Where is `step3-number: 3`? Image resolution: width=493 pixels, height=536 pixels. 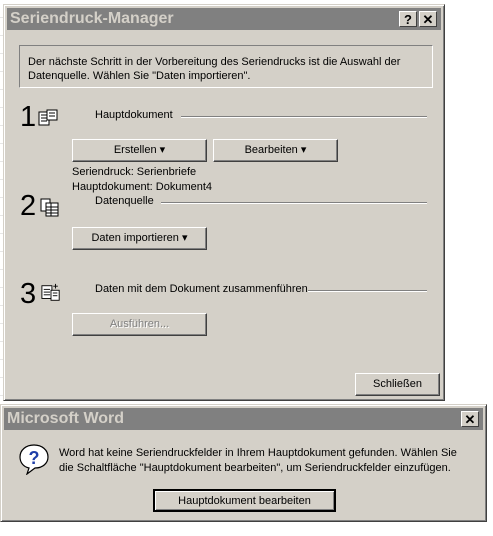 step3-number: 3 is located at coordinates (28, 294).